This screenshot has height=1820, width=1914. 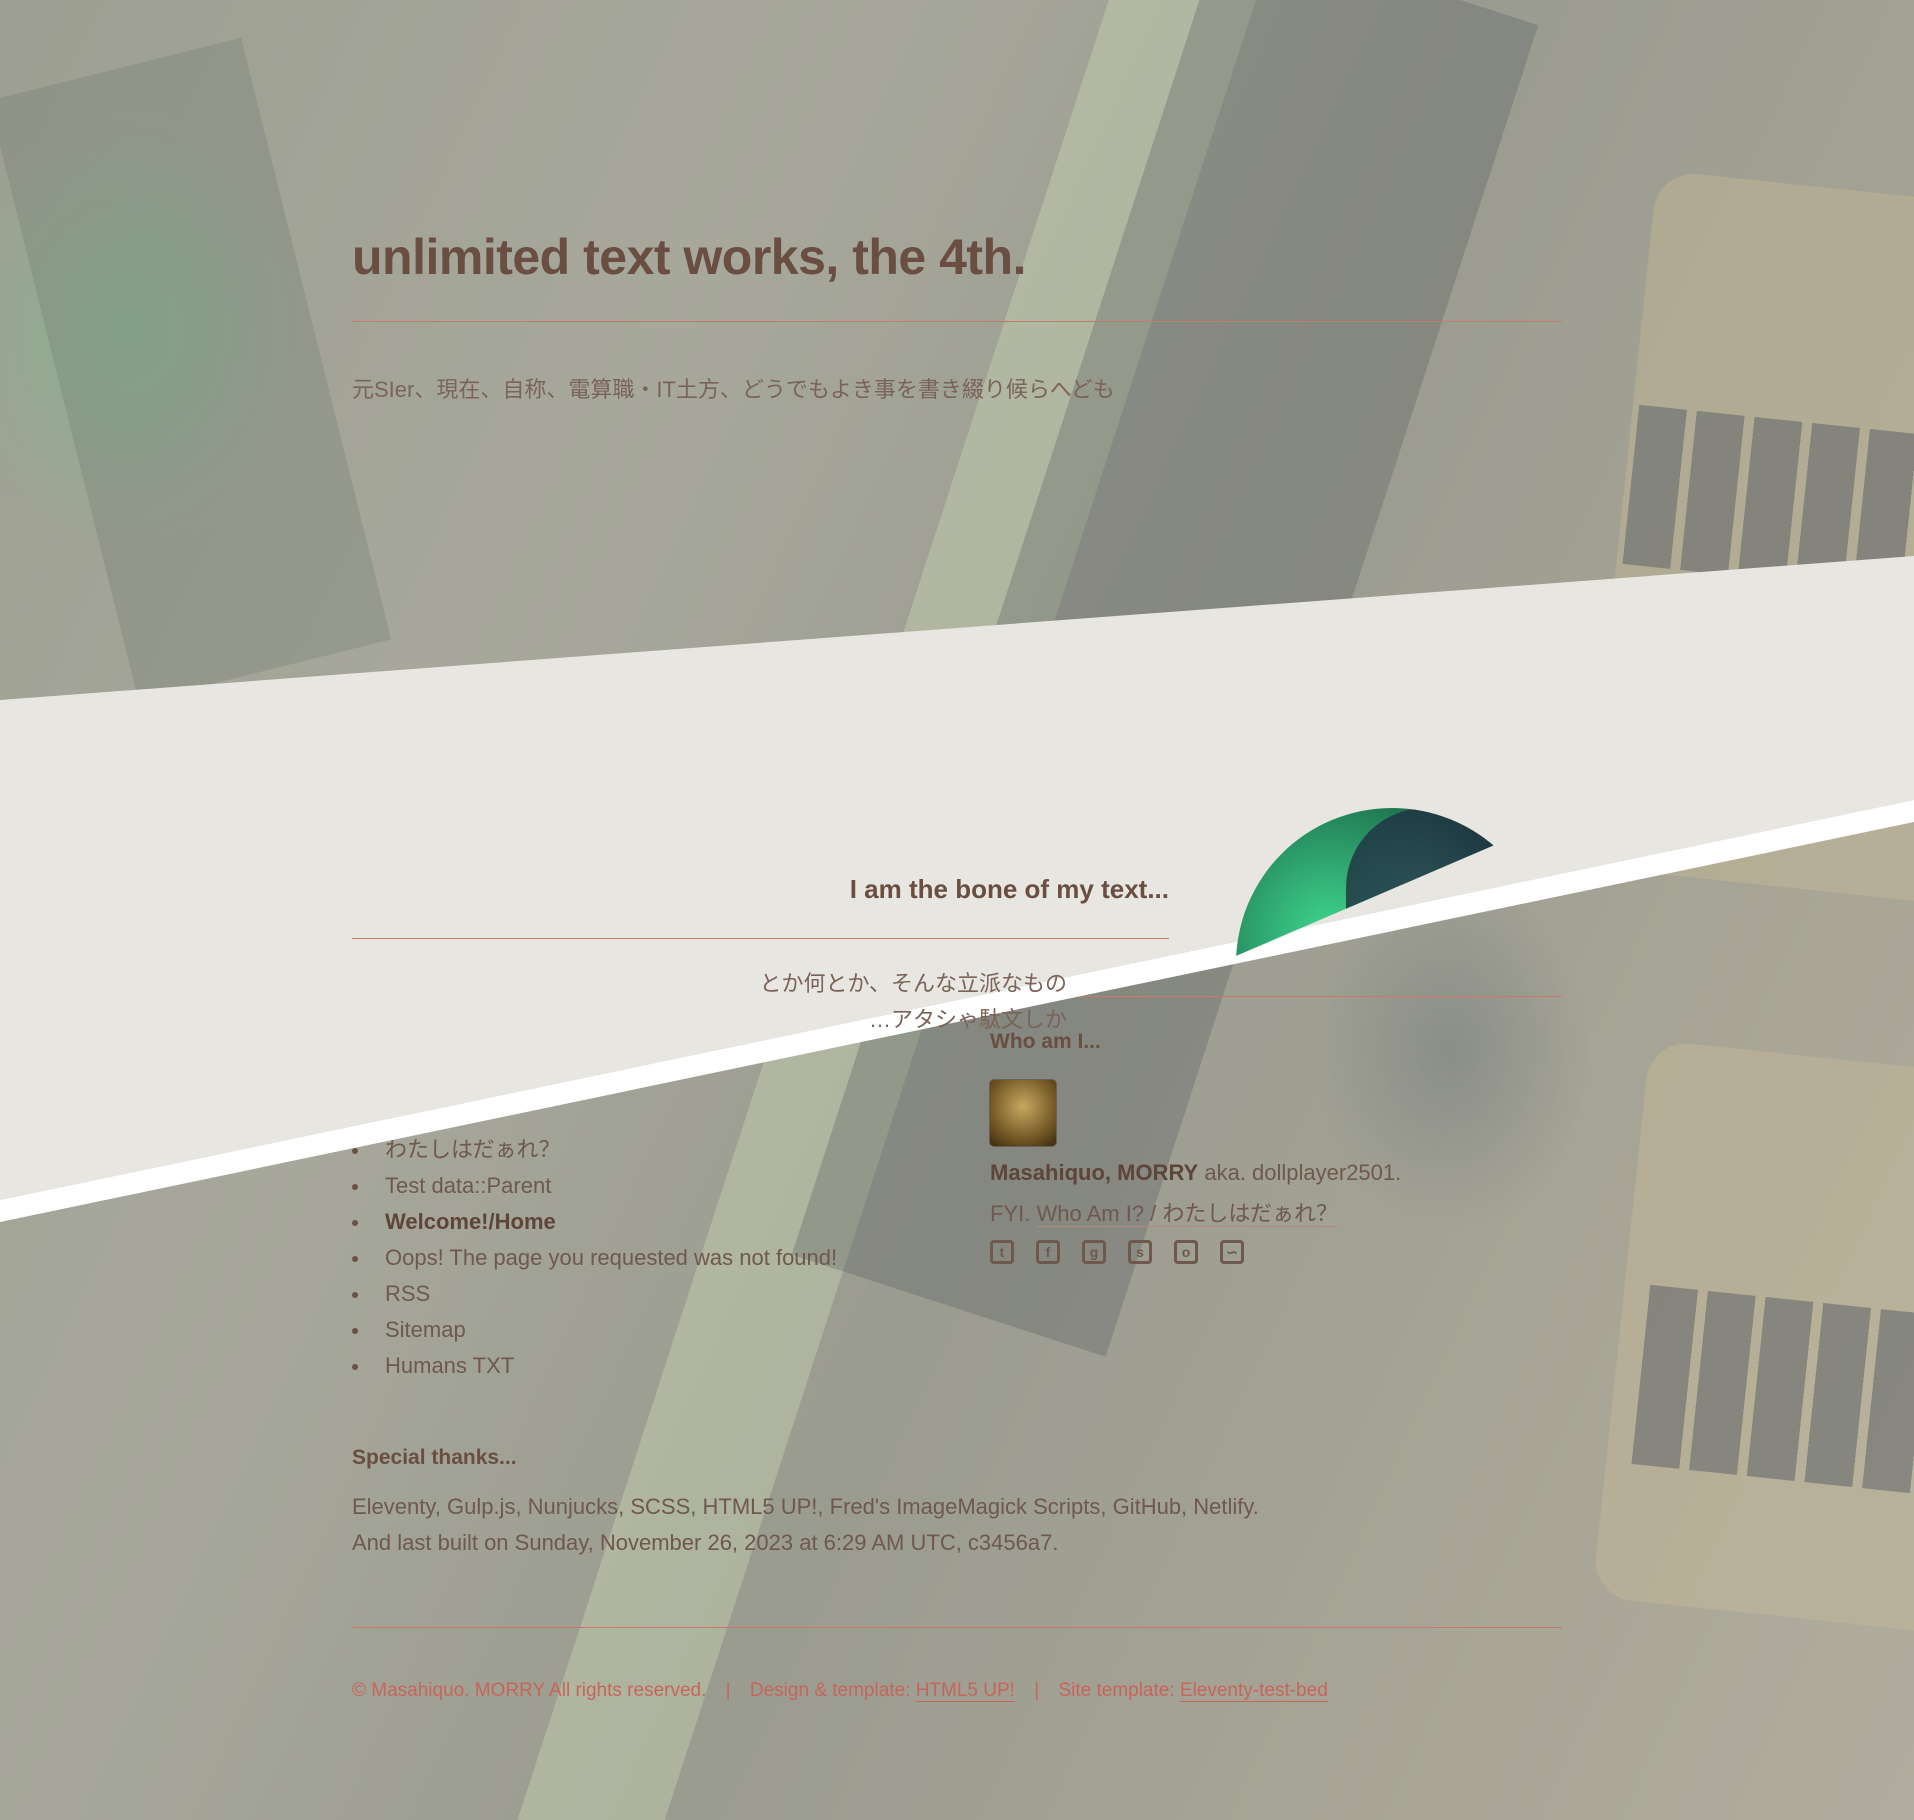 I want to click on who-name-line: Masahiquo, MORRY aka. dollplayer2501., so click(x=1195, y=1173).